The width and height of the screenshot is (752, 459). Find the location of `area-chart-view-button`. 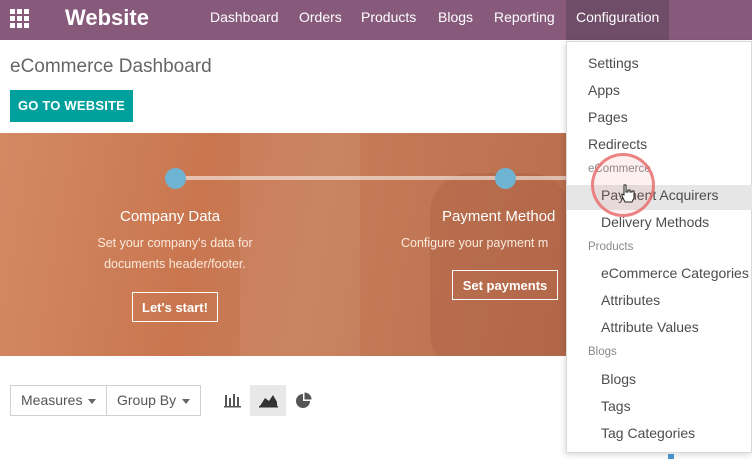

area-chart-view-button is located at coordinates (268, 400).